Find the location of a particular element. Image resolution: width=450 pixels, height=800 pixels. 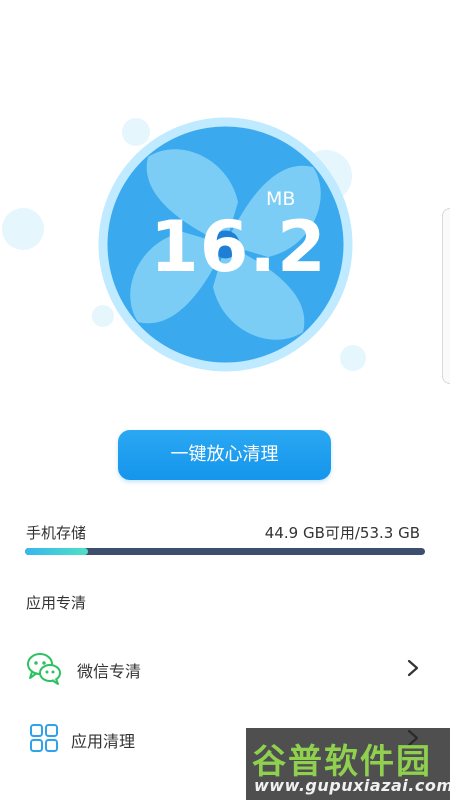

site-watermark: 谷普软件园 www.gupuxiazai.com is located at coordinates (348, 764).